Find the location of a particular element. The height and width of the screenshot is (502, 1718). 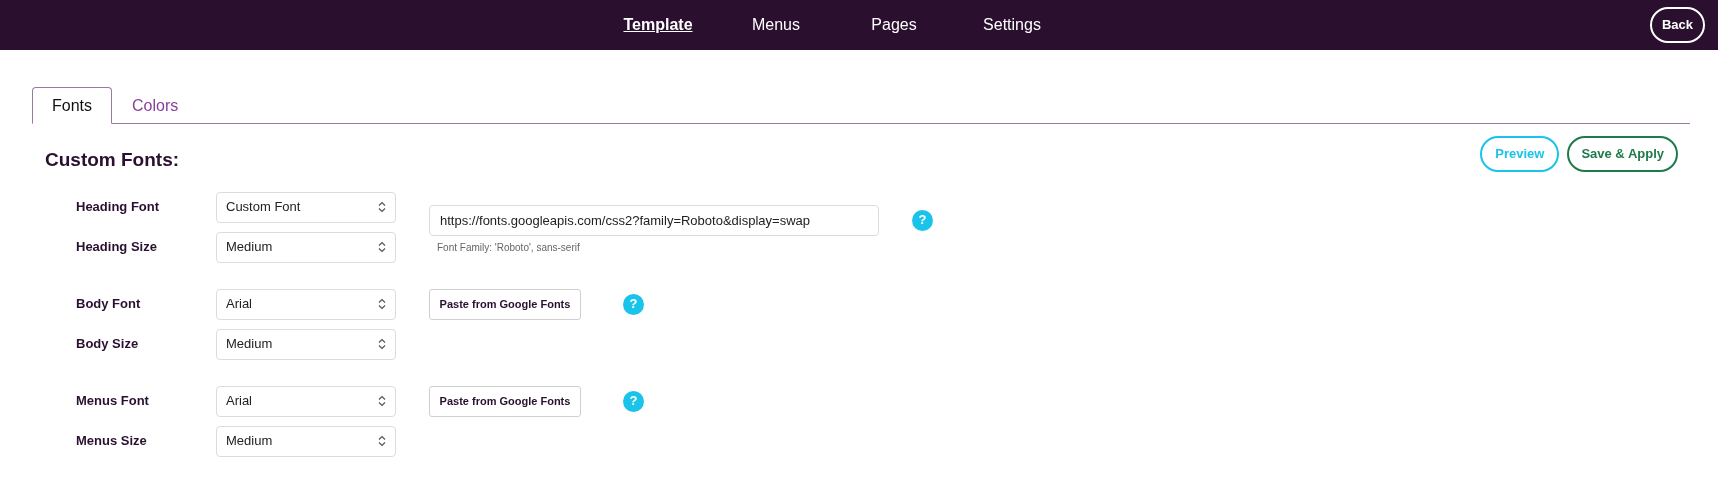

nav-link: Menus is located at coordinates (776, 25).